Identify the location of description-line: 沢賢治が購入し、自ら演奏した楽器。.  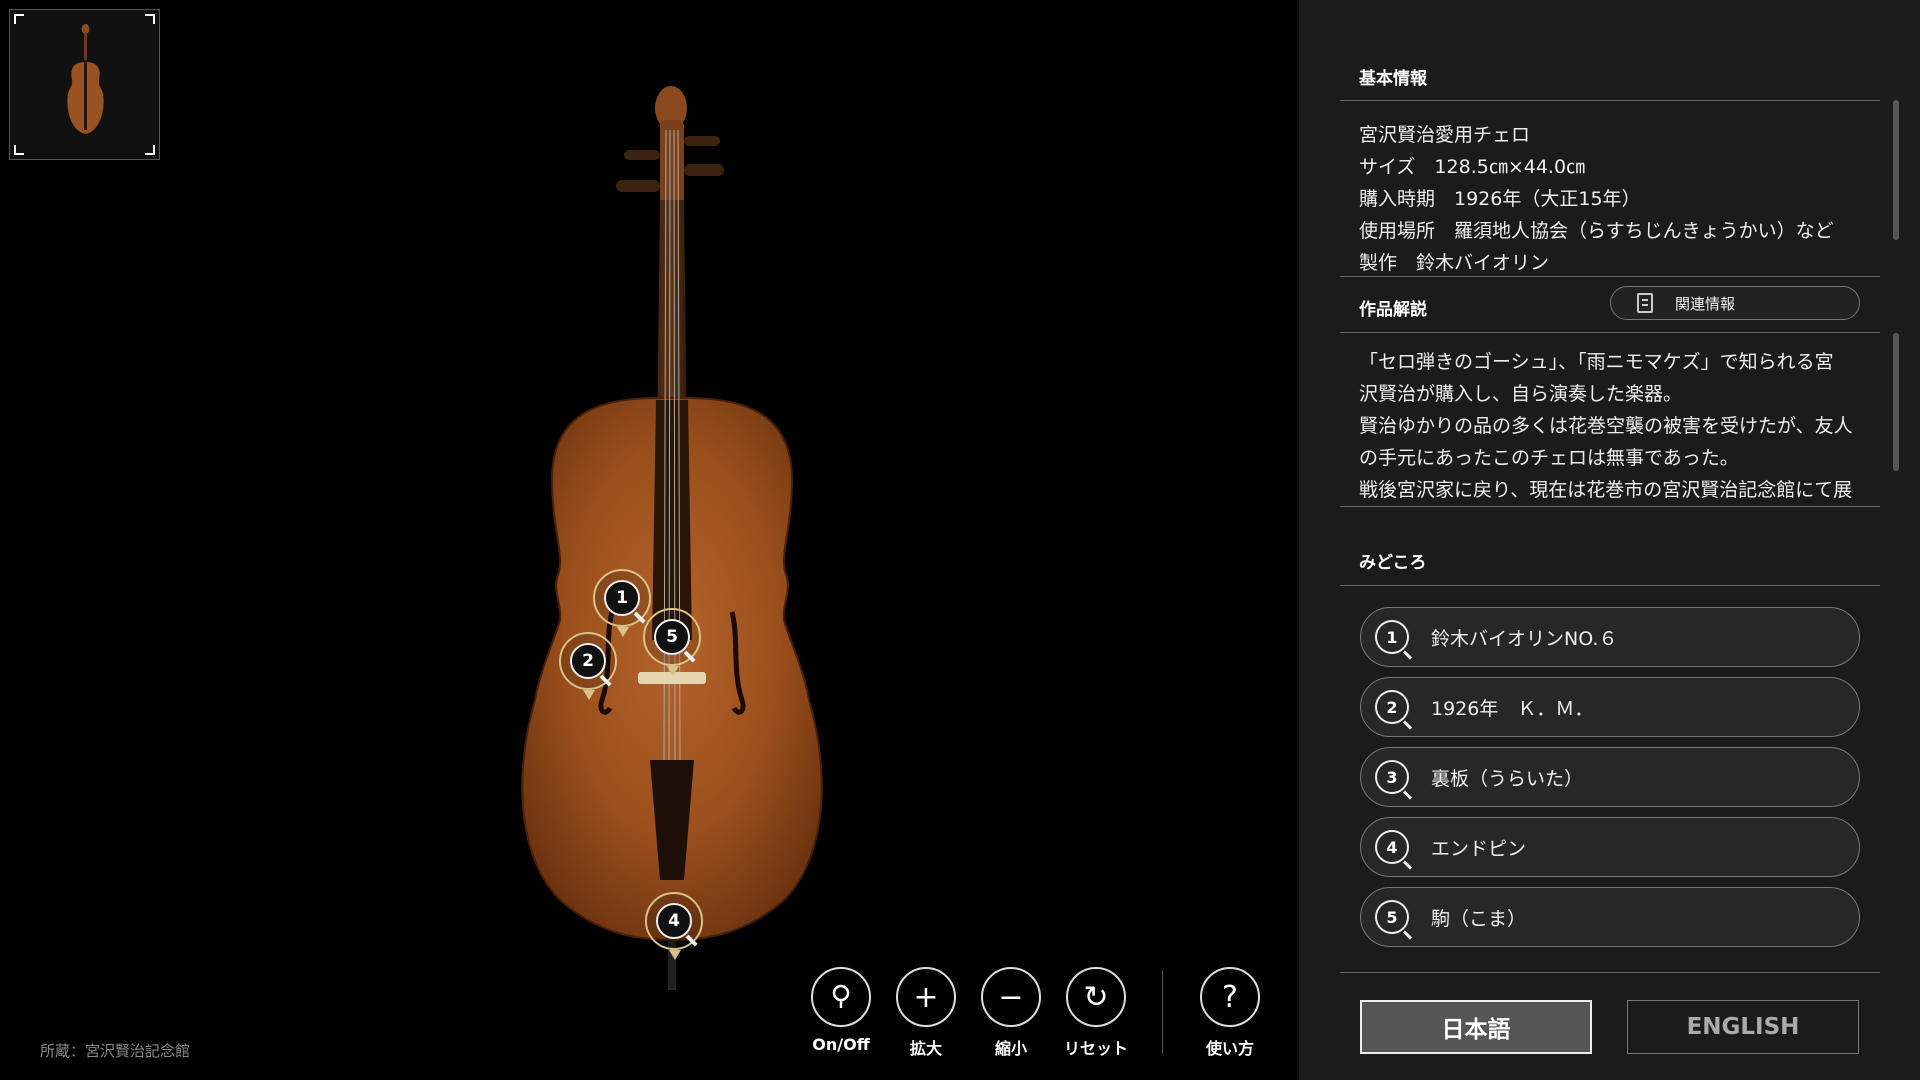
(1521, 394).